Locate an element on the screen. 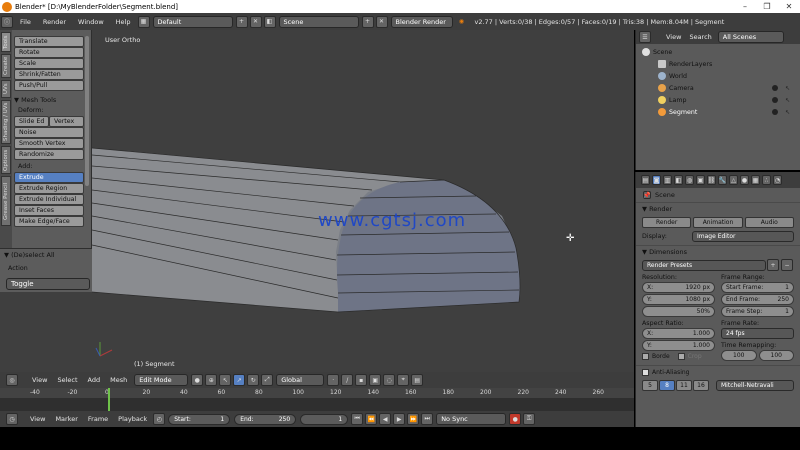  menu-render: Render is located at coordinates (54, 22).